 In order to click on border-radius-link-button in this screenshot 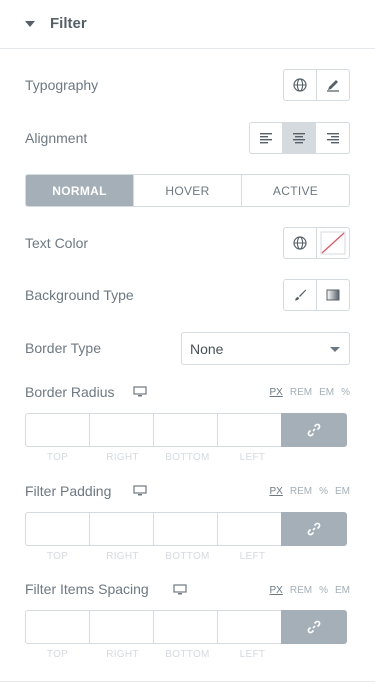, I will do `click(314, 430)`.